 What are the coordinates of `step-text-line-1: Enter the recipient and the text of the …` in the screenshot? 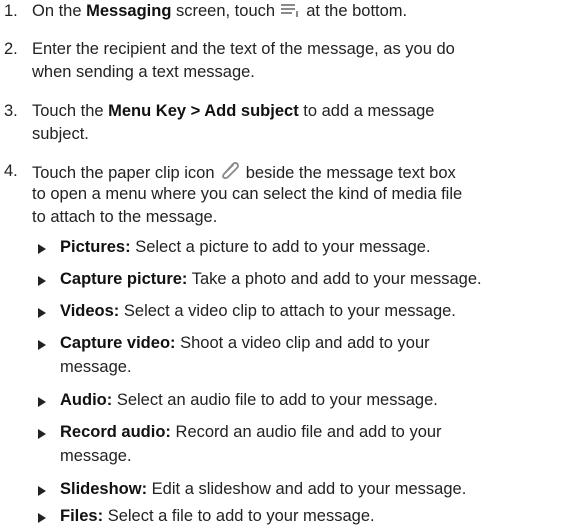 It's located at (243, 49).